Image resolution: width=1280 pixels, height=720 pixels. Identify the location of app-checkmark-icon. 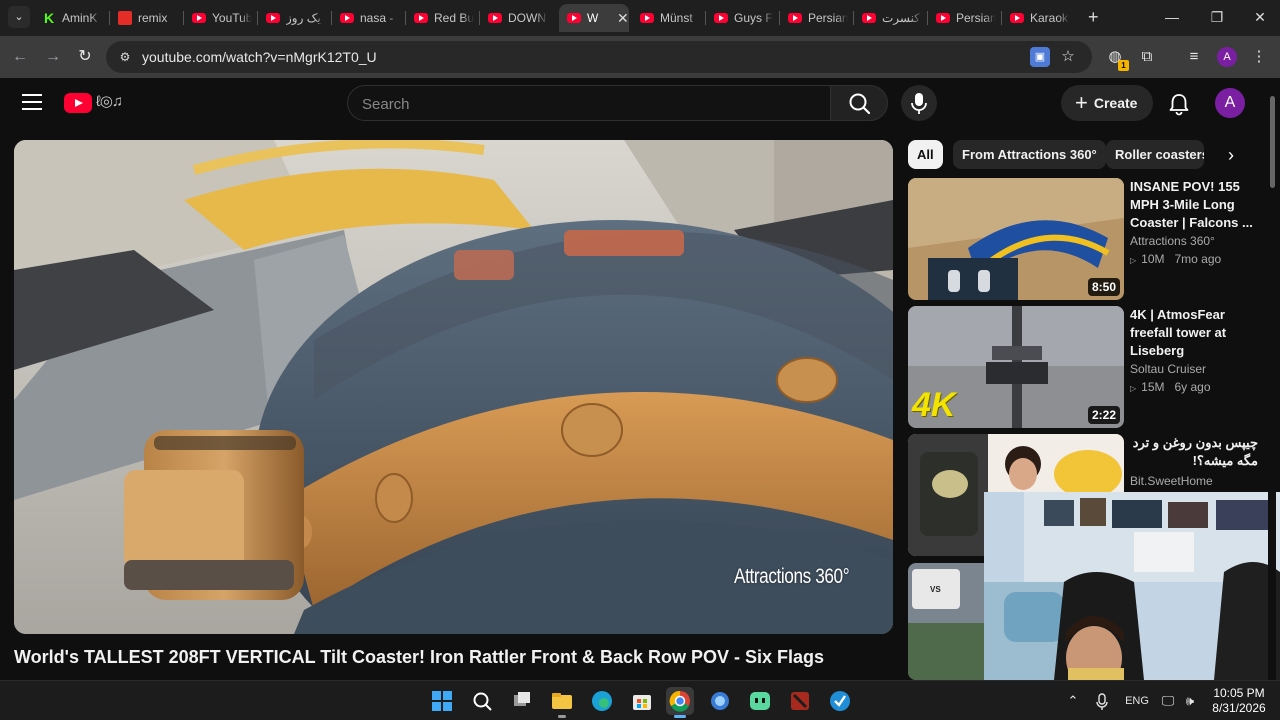
(840, 701).